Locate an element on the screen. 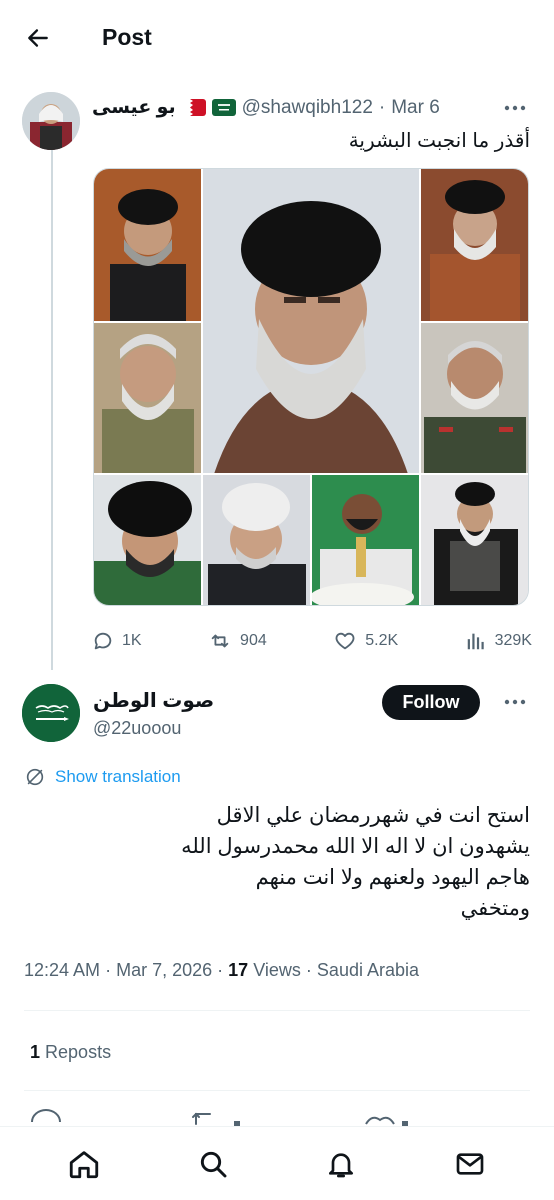 This screenshot has height=1200, width=554. bahrain-flag-icon is located at coordinates (193, 107).